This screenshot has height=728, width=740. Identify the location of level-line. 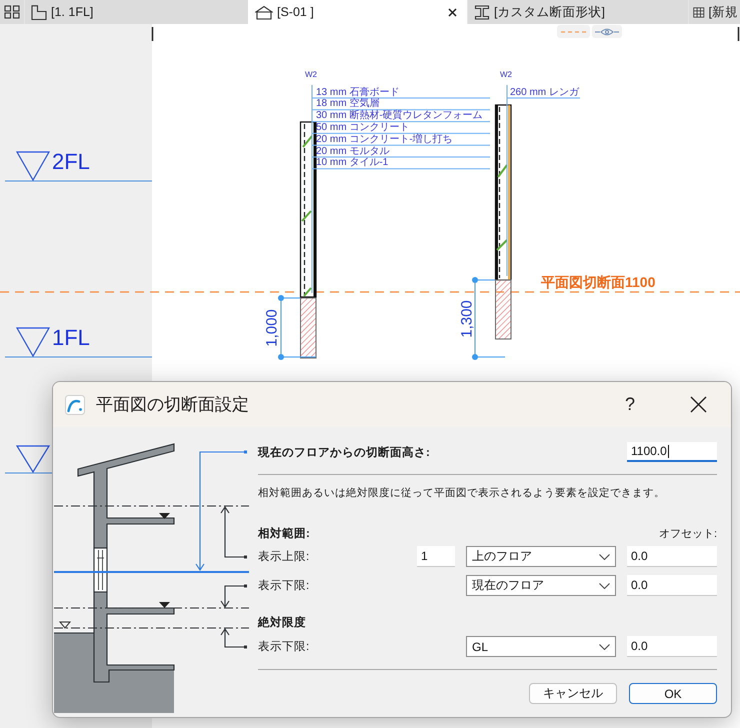
(28, 473).